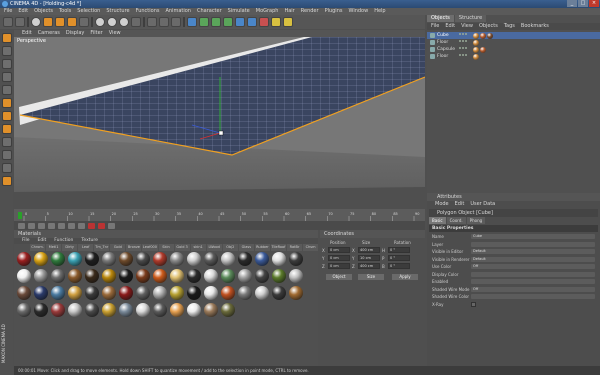 The height and width of the screenshot is (375, 600). Describe the element at coordinates (533, 259) in the screenshot. I see `attribute-value-field: Default` at that location.